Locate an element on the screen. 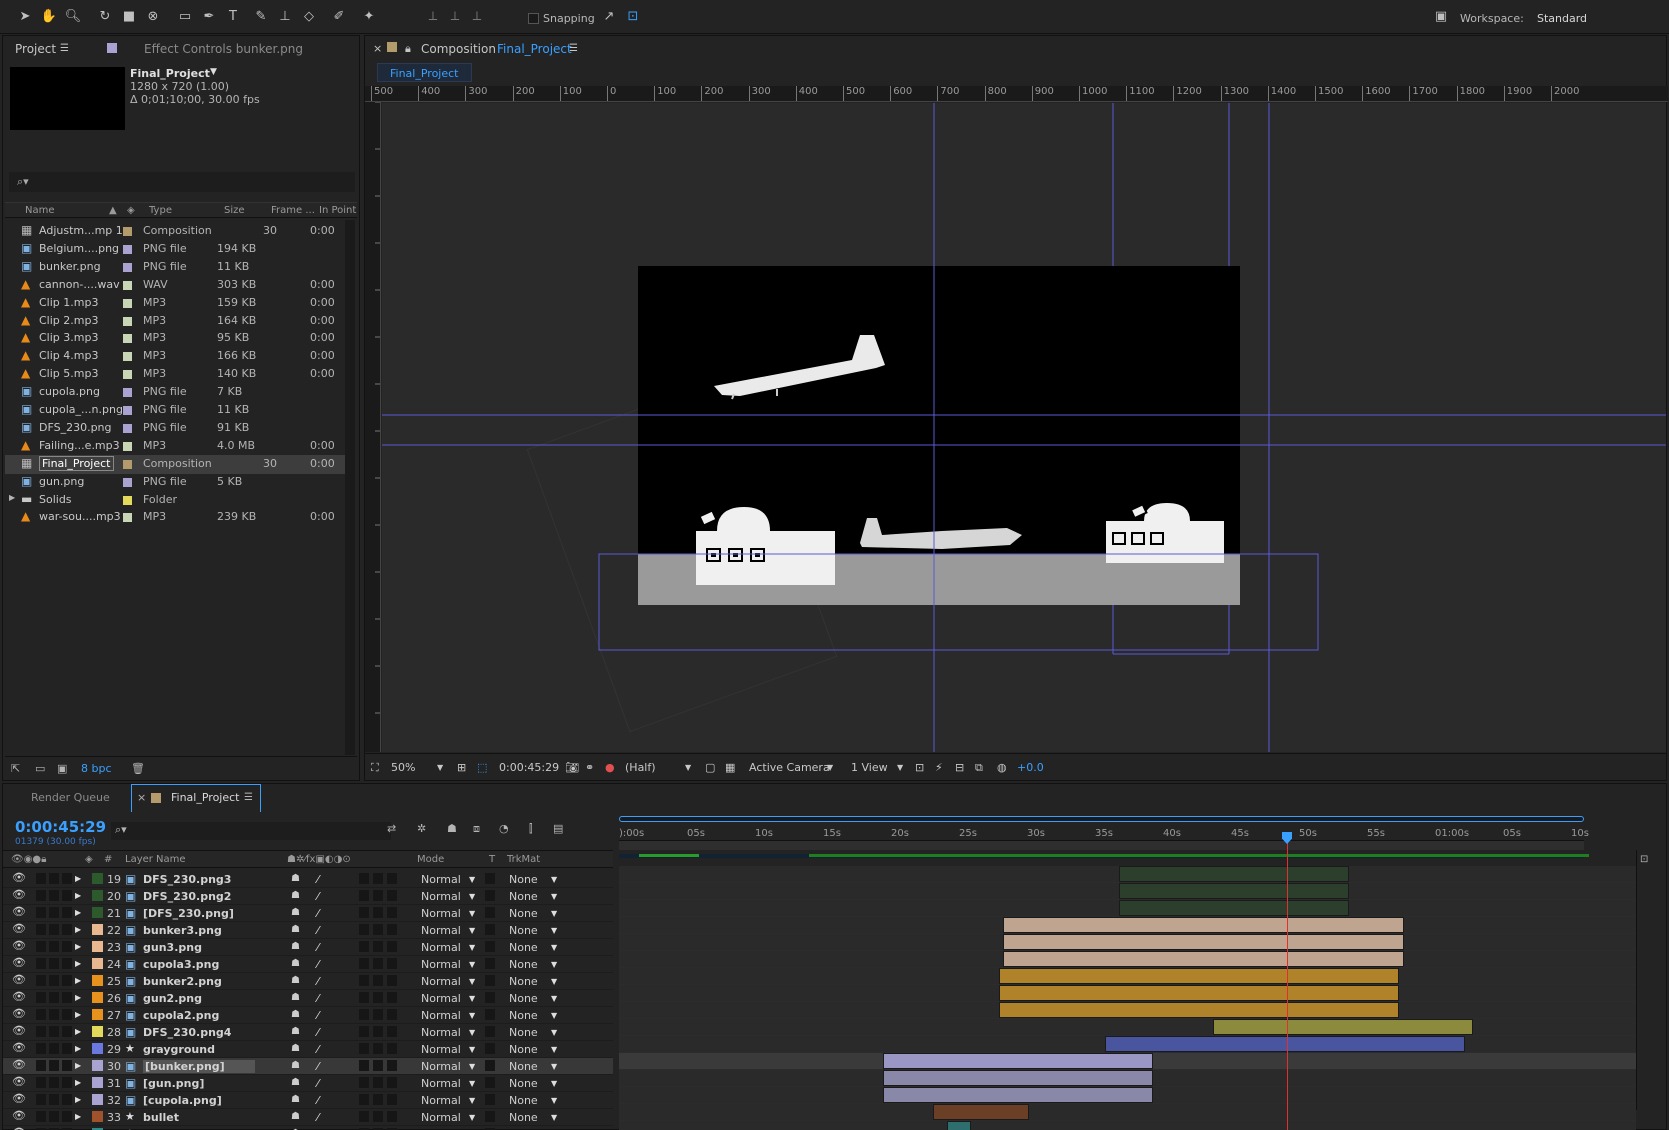 The width and height of the screenshot is (1669, 1130). bpc-button: 8 bpc is located at coordinates (96, 768).